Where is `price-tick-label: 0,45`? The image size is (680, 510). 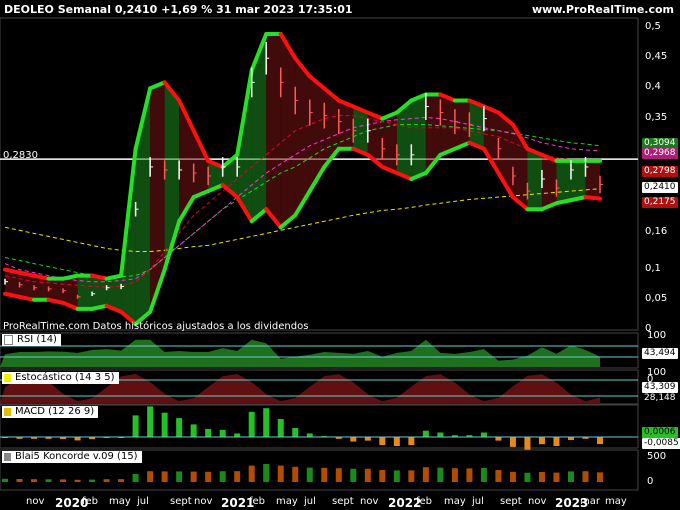 price-tick-label: 0,45 is located at coordinates (656, 57).